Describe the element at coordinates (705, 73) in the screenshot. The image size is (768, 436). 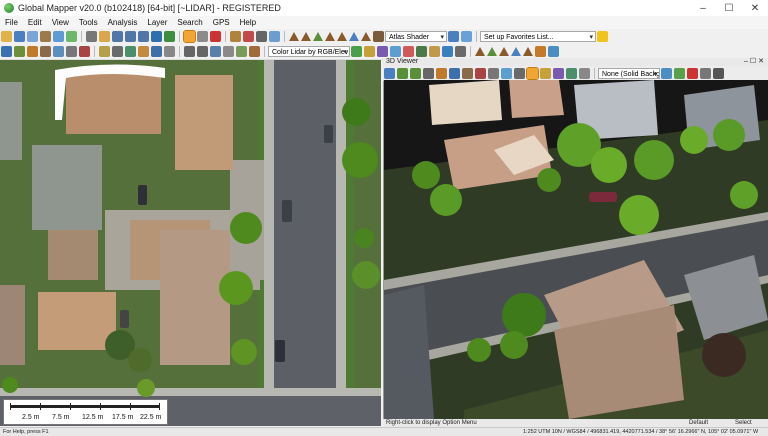
I see `3d-fullscreen-icon` at that location.